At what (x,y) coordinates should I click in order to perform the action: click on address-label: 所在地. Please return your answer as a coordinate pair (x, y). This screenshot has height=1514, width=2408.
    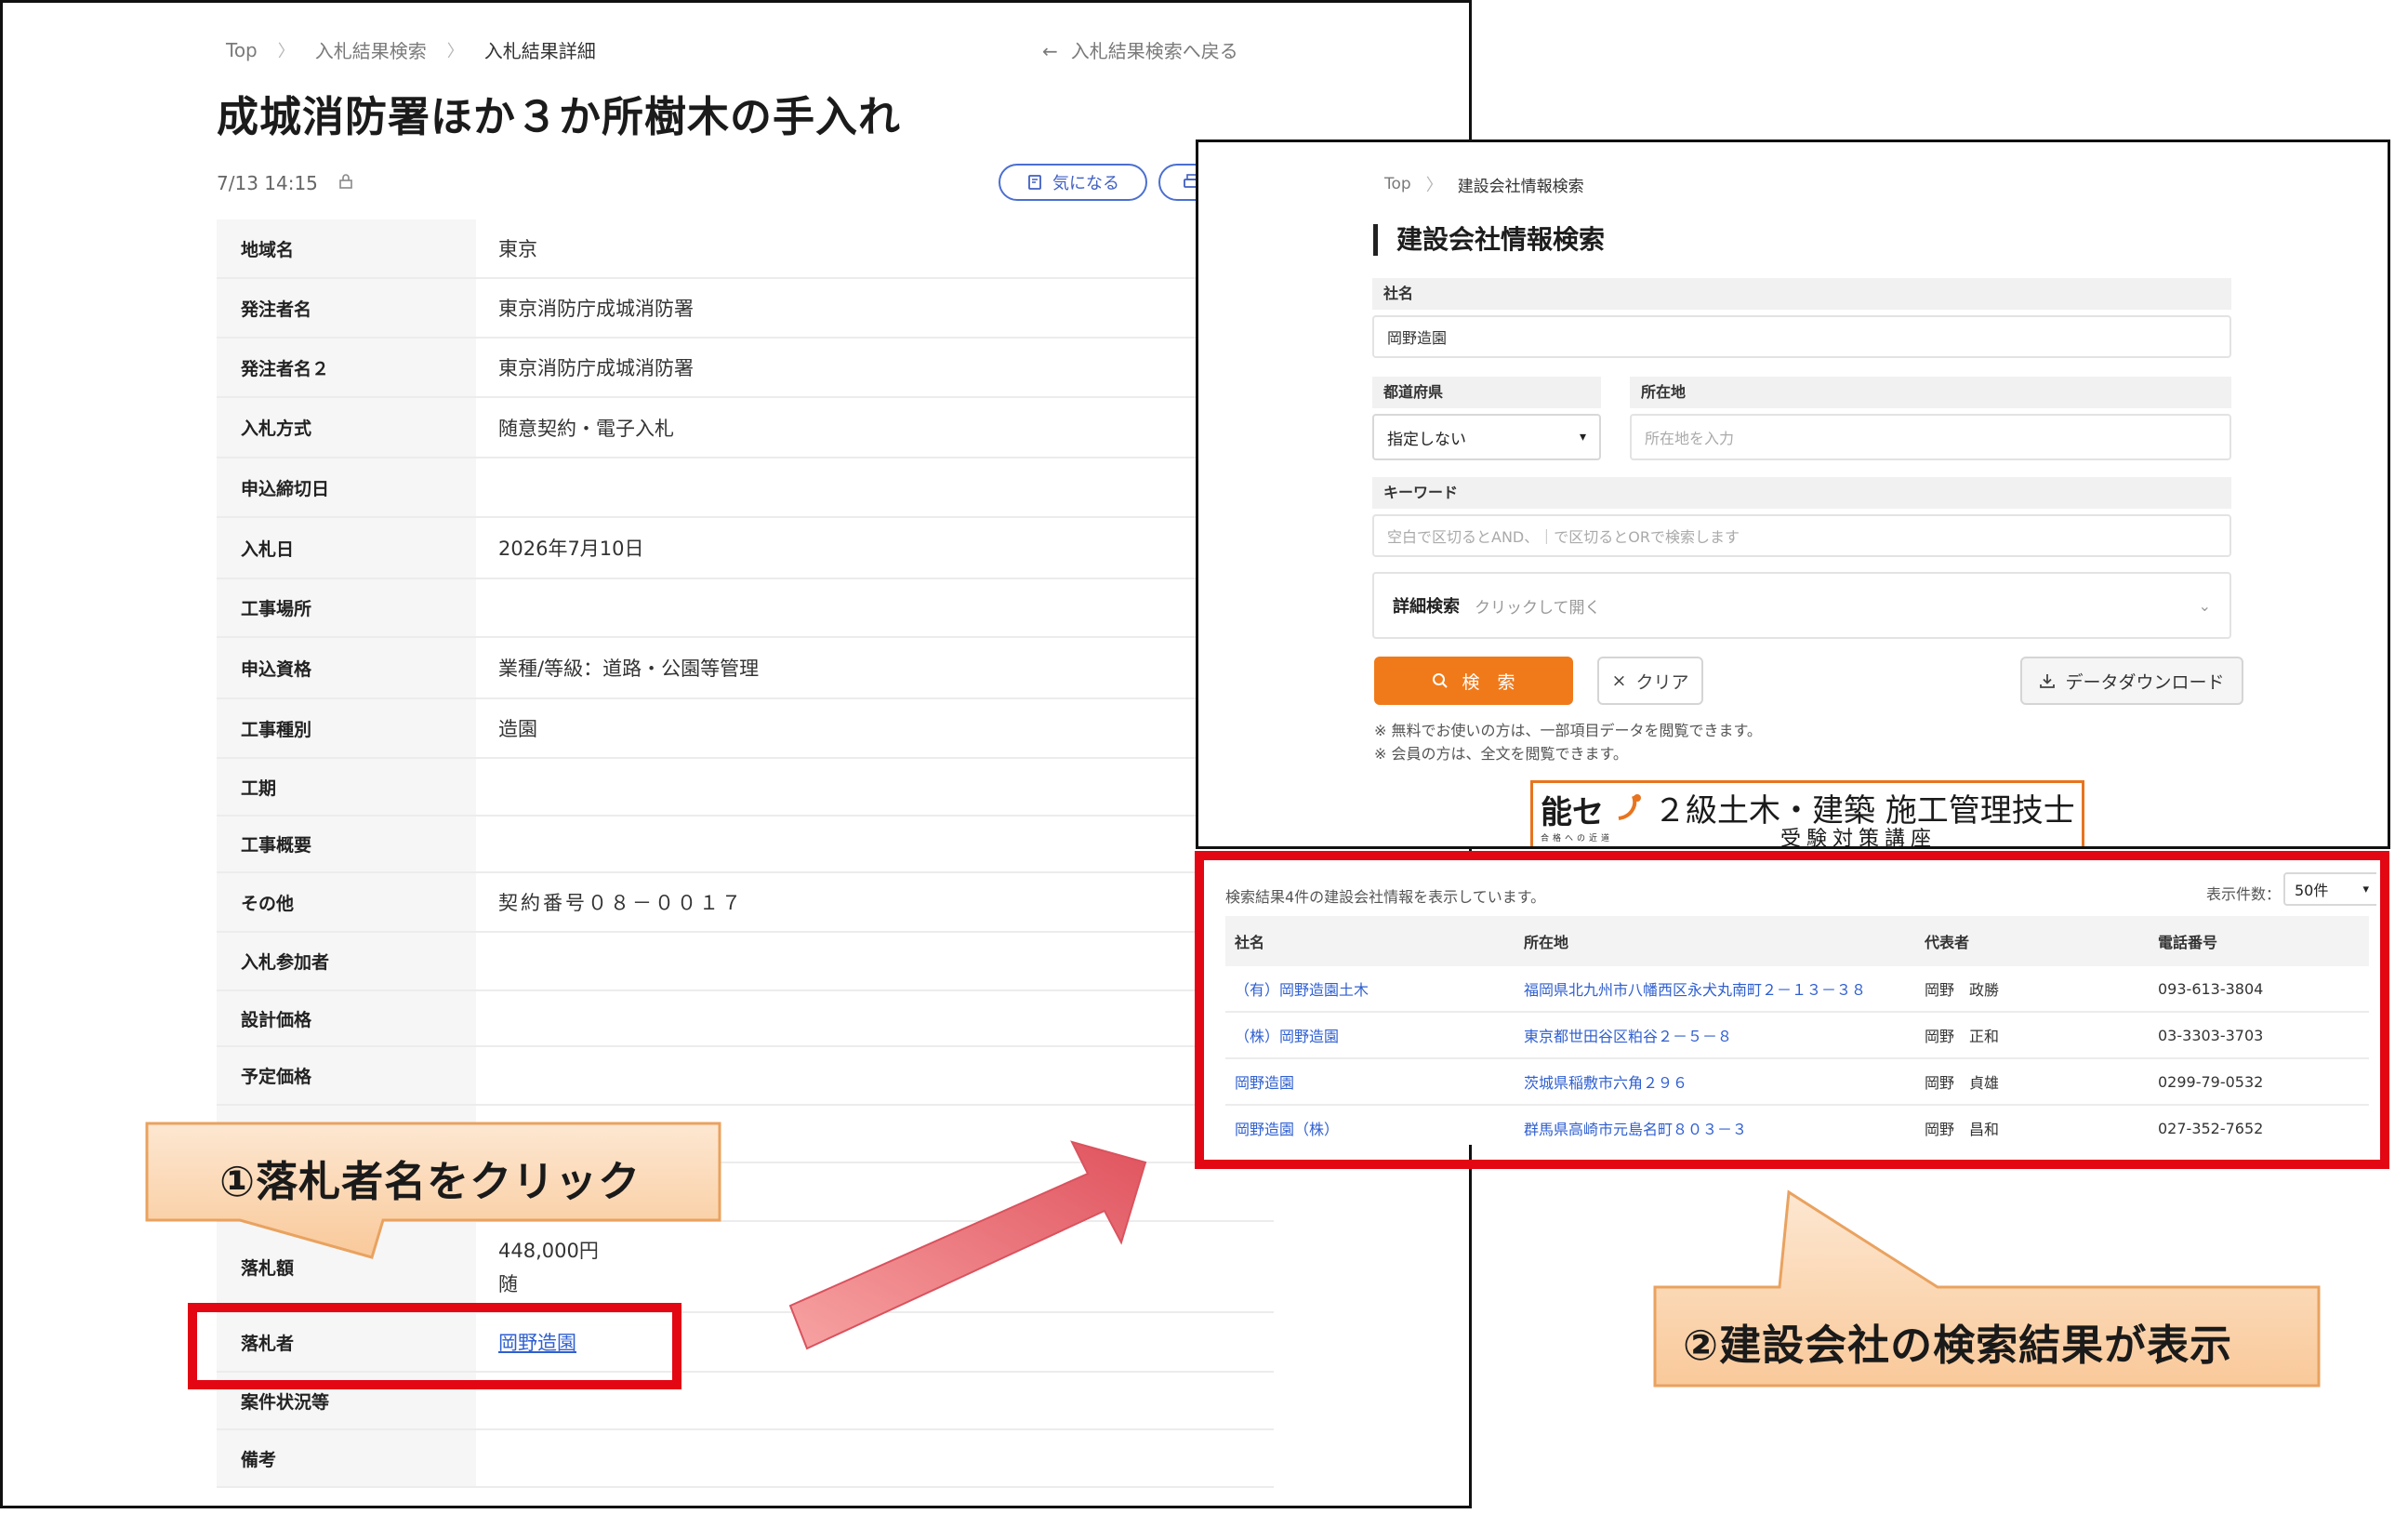
    Looking at the image, I should click on (1930, 392).